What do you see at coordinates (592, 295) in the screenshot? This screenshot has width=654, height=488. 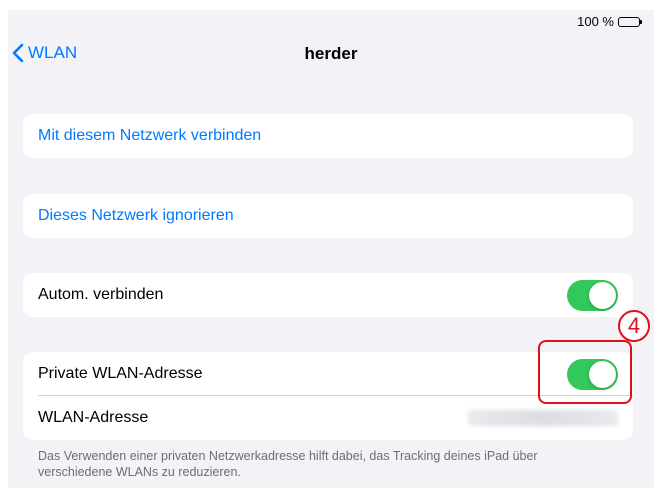 I see `auto-join-toggle` at bounding box center [592, 295].